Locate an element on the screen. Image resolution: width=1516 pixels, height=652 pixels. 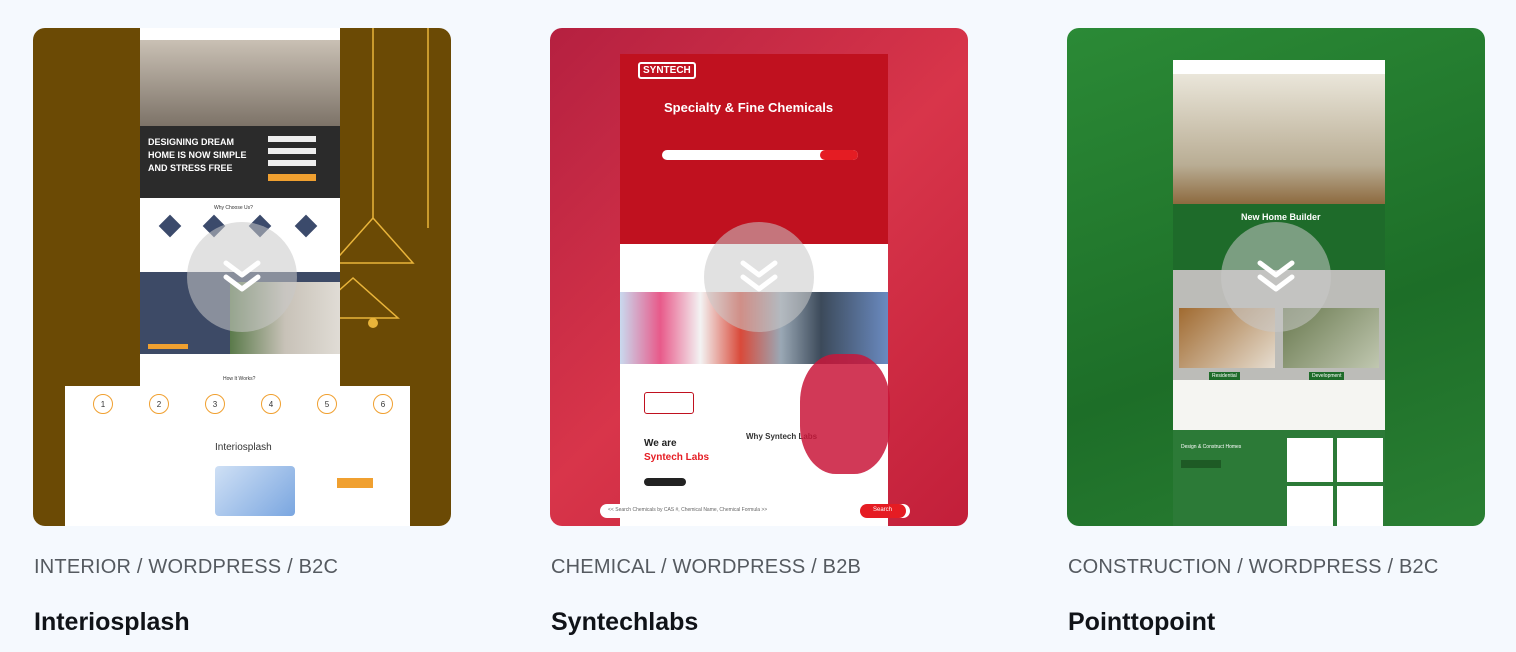
step-circle: 1 is located at coordinates (103, 404).